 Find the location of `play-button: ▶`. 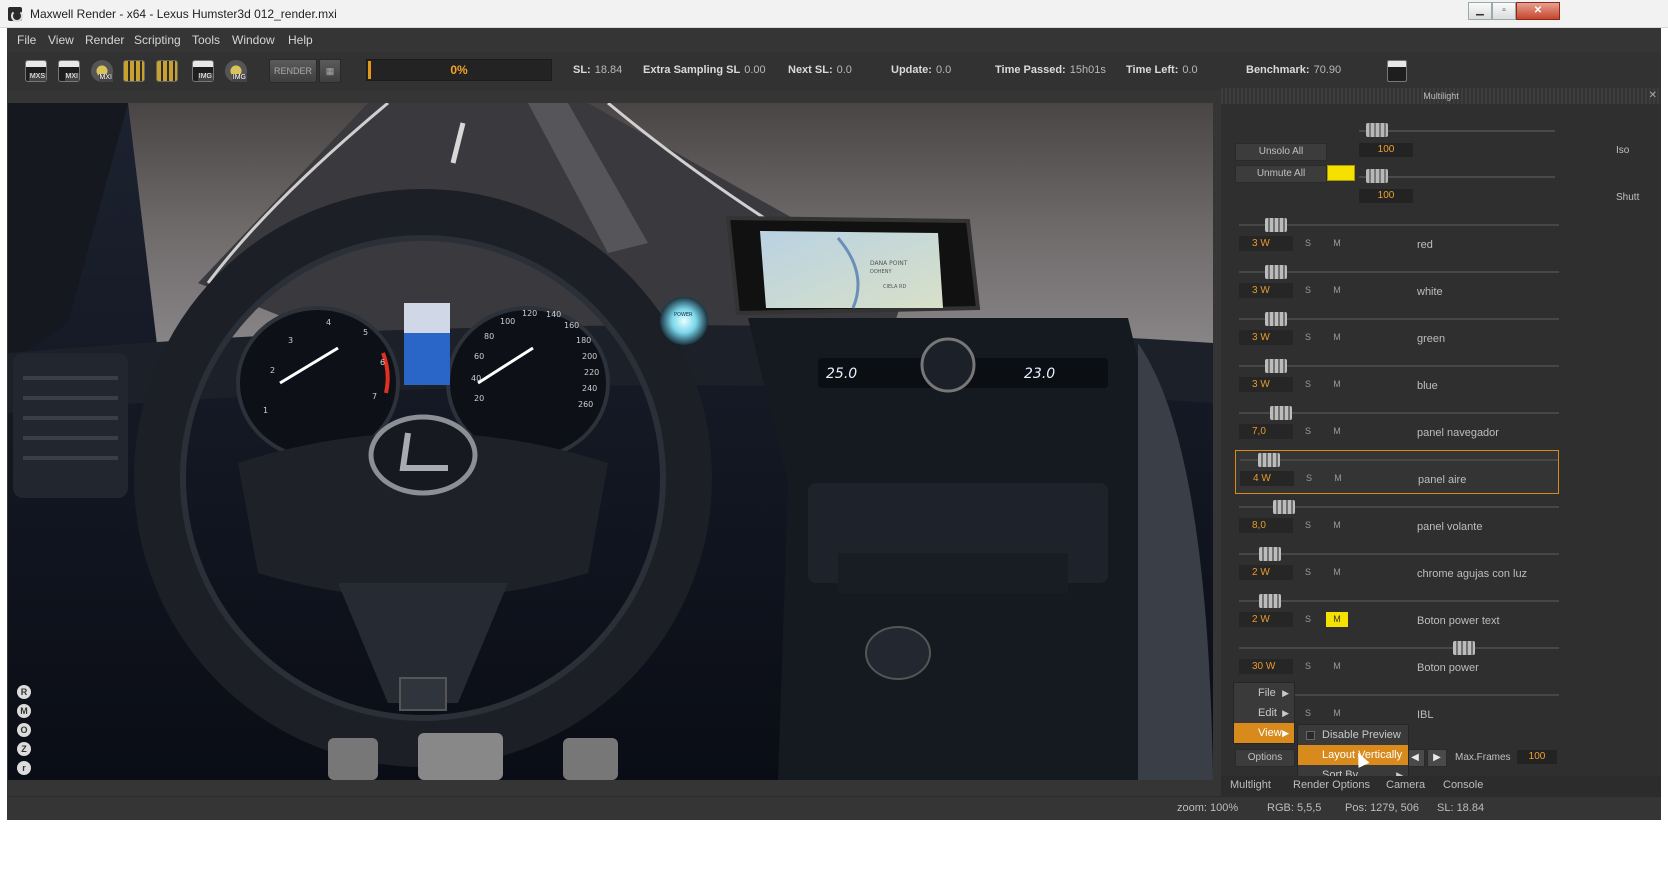

play-button: ▶ is located at coordinates (1437, 758).